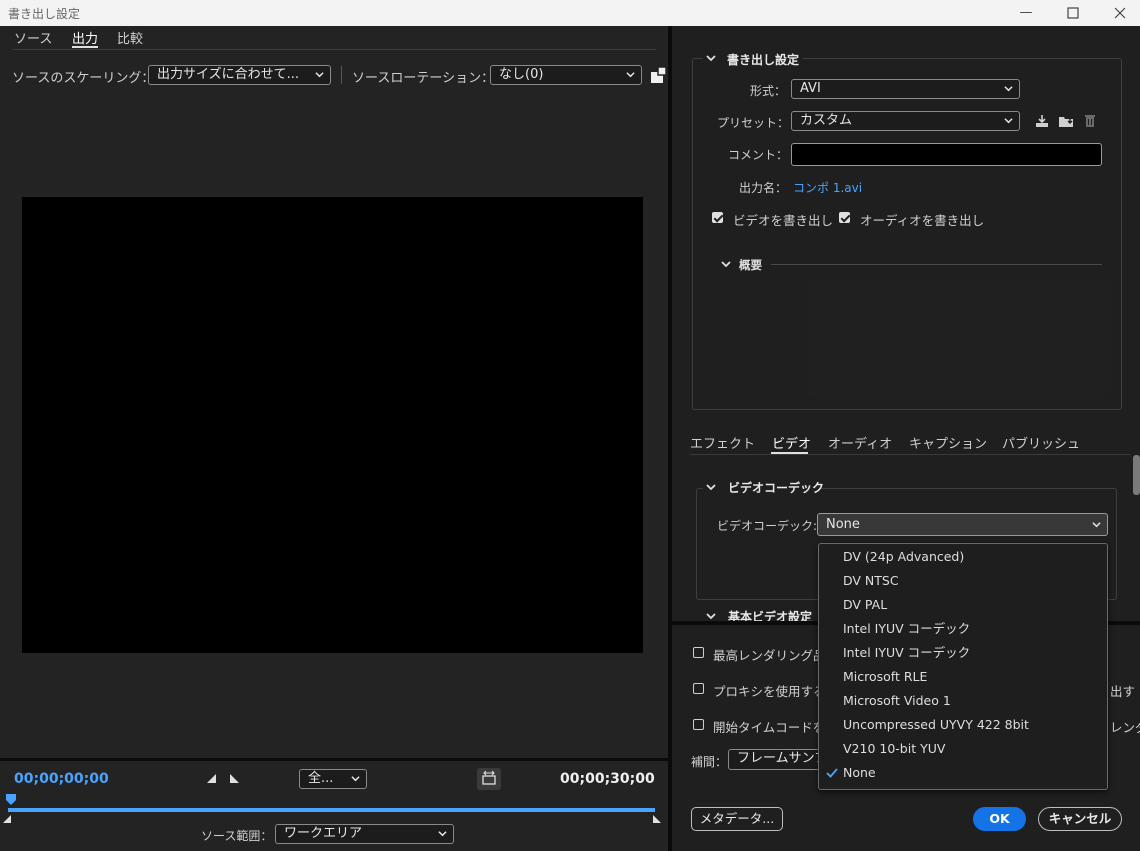 This screenshot has height=851, width=1140. I want to click on codec-dropdown: None, so click(962, 524).